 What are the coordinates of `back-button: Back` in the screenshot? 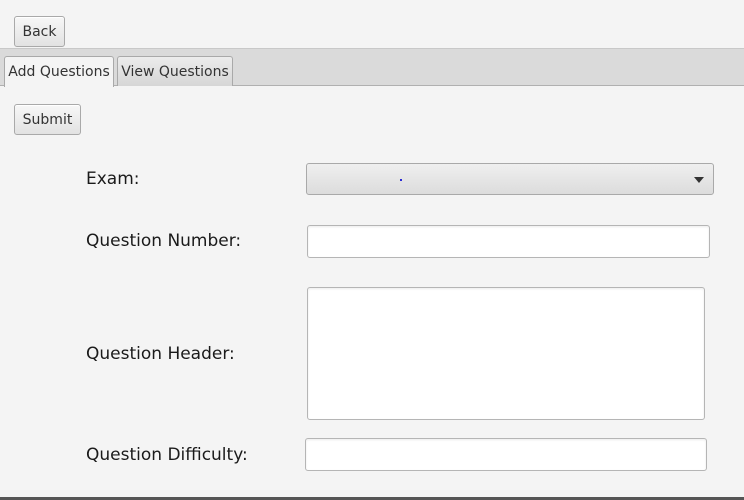 It's located at (39, 31).